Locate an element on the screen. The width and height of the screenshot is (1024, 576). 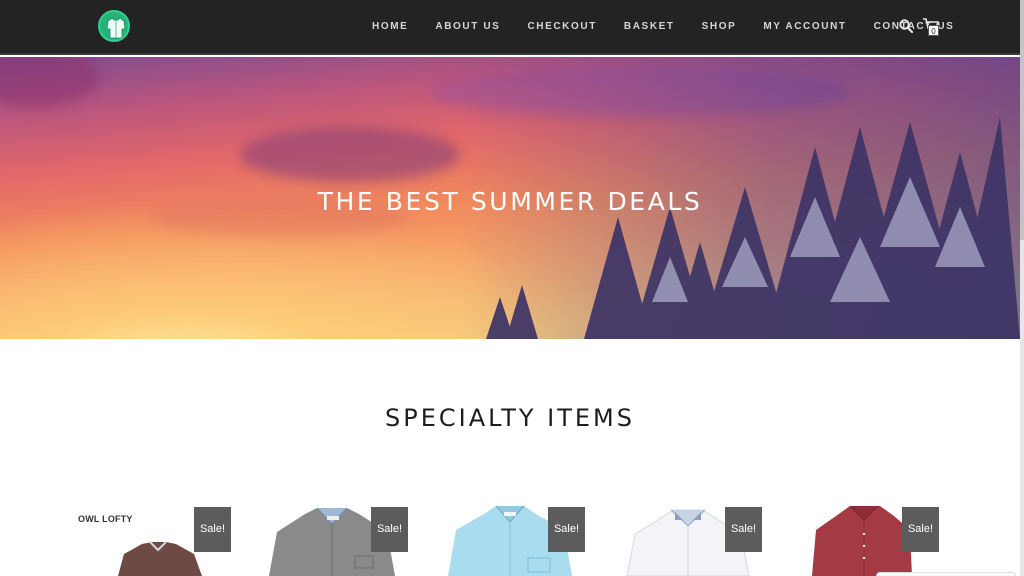
product-card: OWL LOFTY Sale! is located at coordinates (158, 538).